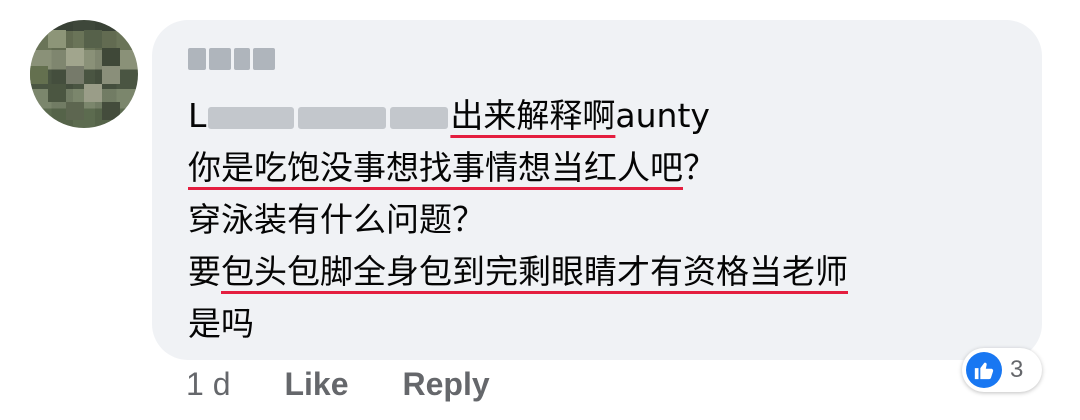 The height and width of the screenshot is (420, 1080). Describe the element at coordinates (316, 384) in the screenshot. I see `like-button: Like` at that location.